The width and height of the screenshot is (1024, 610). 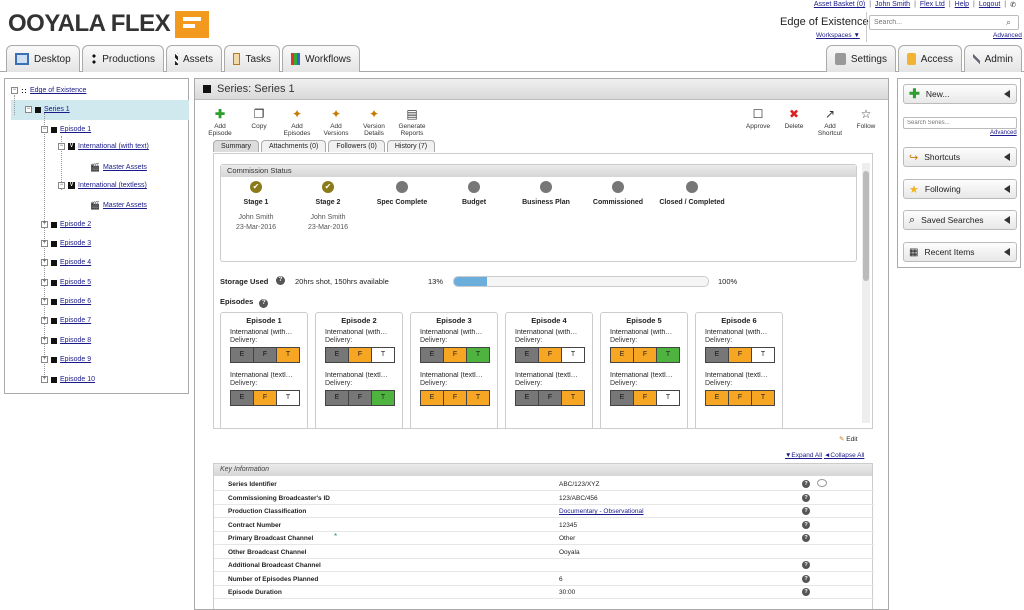 What do you see at coordinates (374, 122) in the screenshot?
I see `version-details-button: ✦ Version Details` at bounding box center [374, 122].